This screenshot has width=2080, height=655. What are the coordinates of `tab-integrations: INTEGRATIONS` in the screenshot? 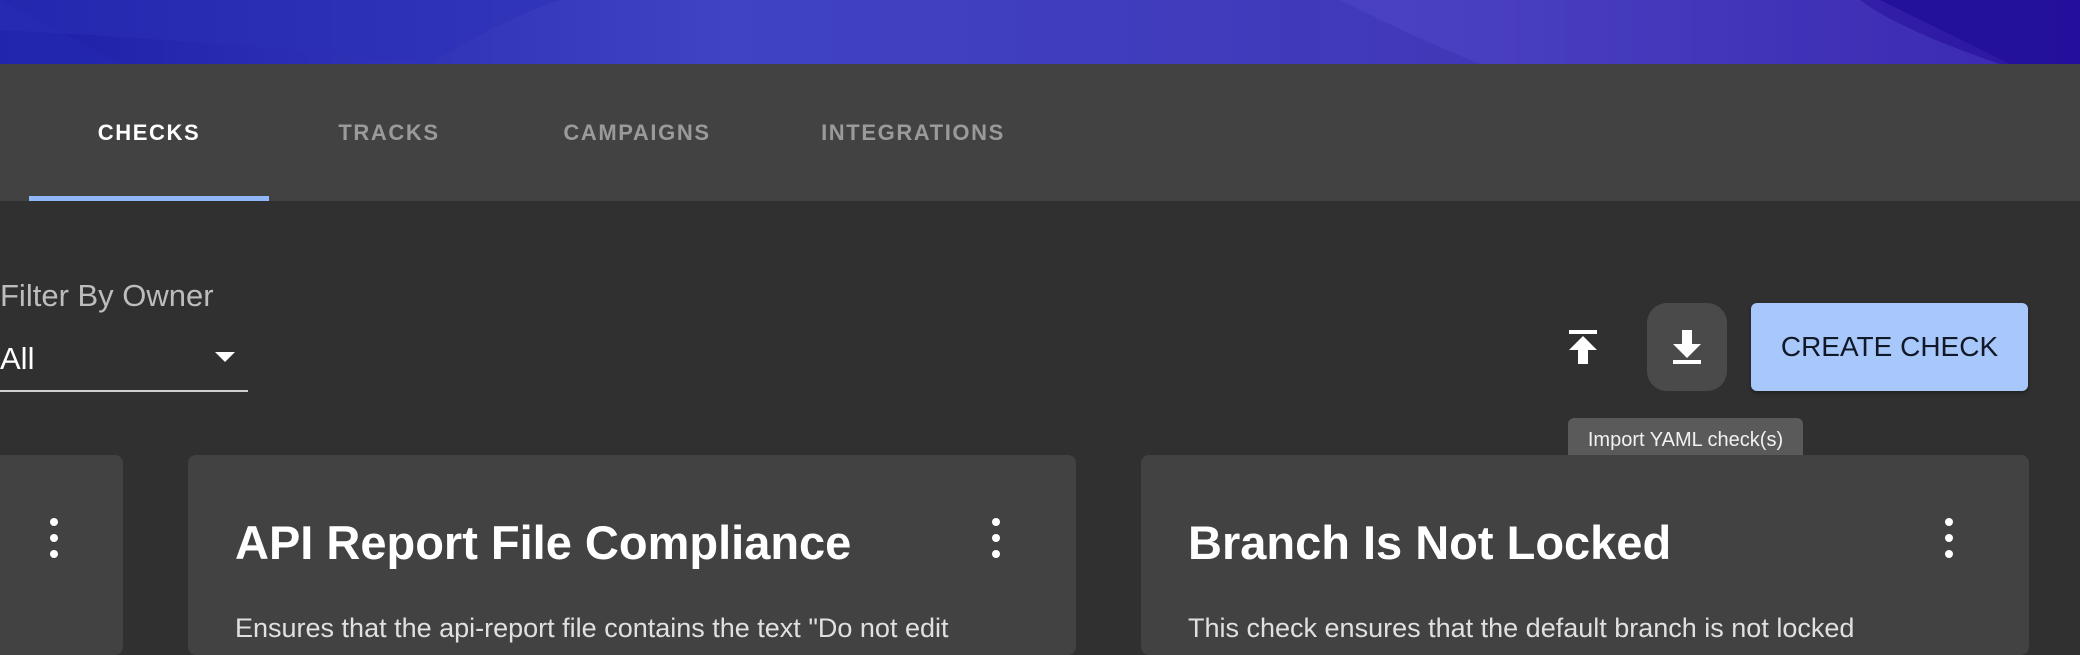 It's located at (913, 132).